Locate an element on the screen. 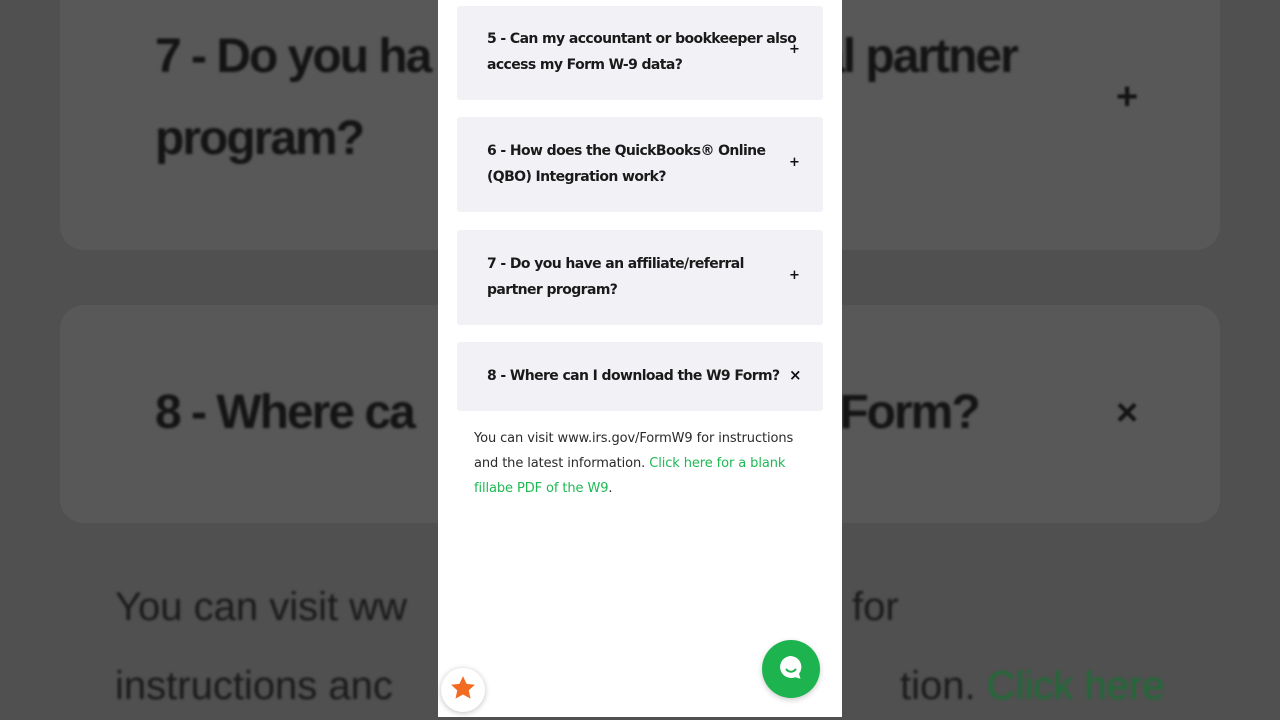  star-icon is located at coordinates (463, 690).